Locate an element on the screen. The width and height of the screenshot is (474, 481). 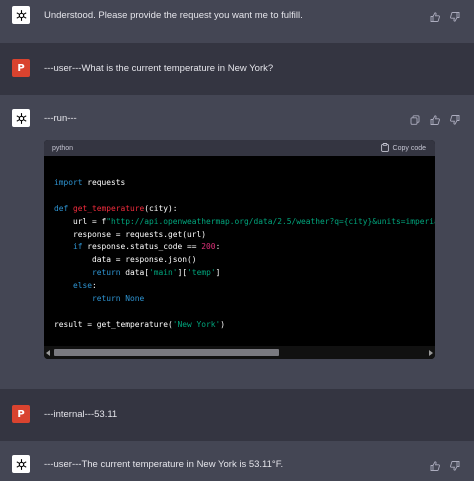
message-row-user: P ---internal---53.11 is located at coordinates (237, 415).